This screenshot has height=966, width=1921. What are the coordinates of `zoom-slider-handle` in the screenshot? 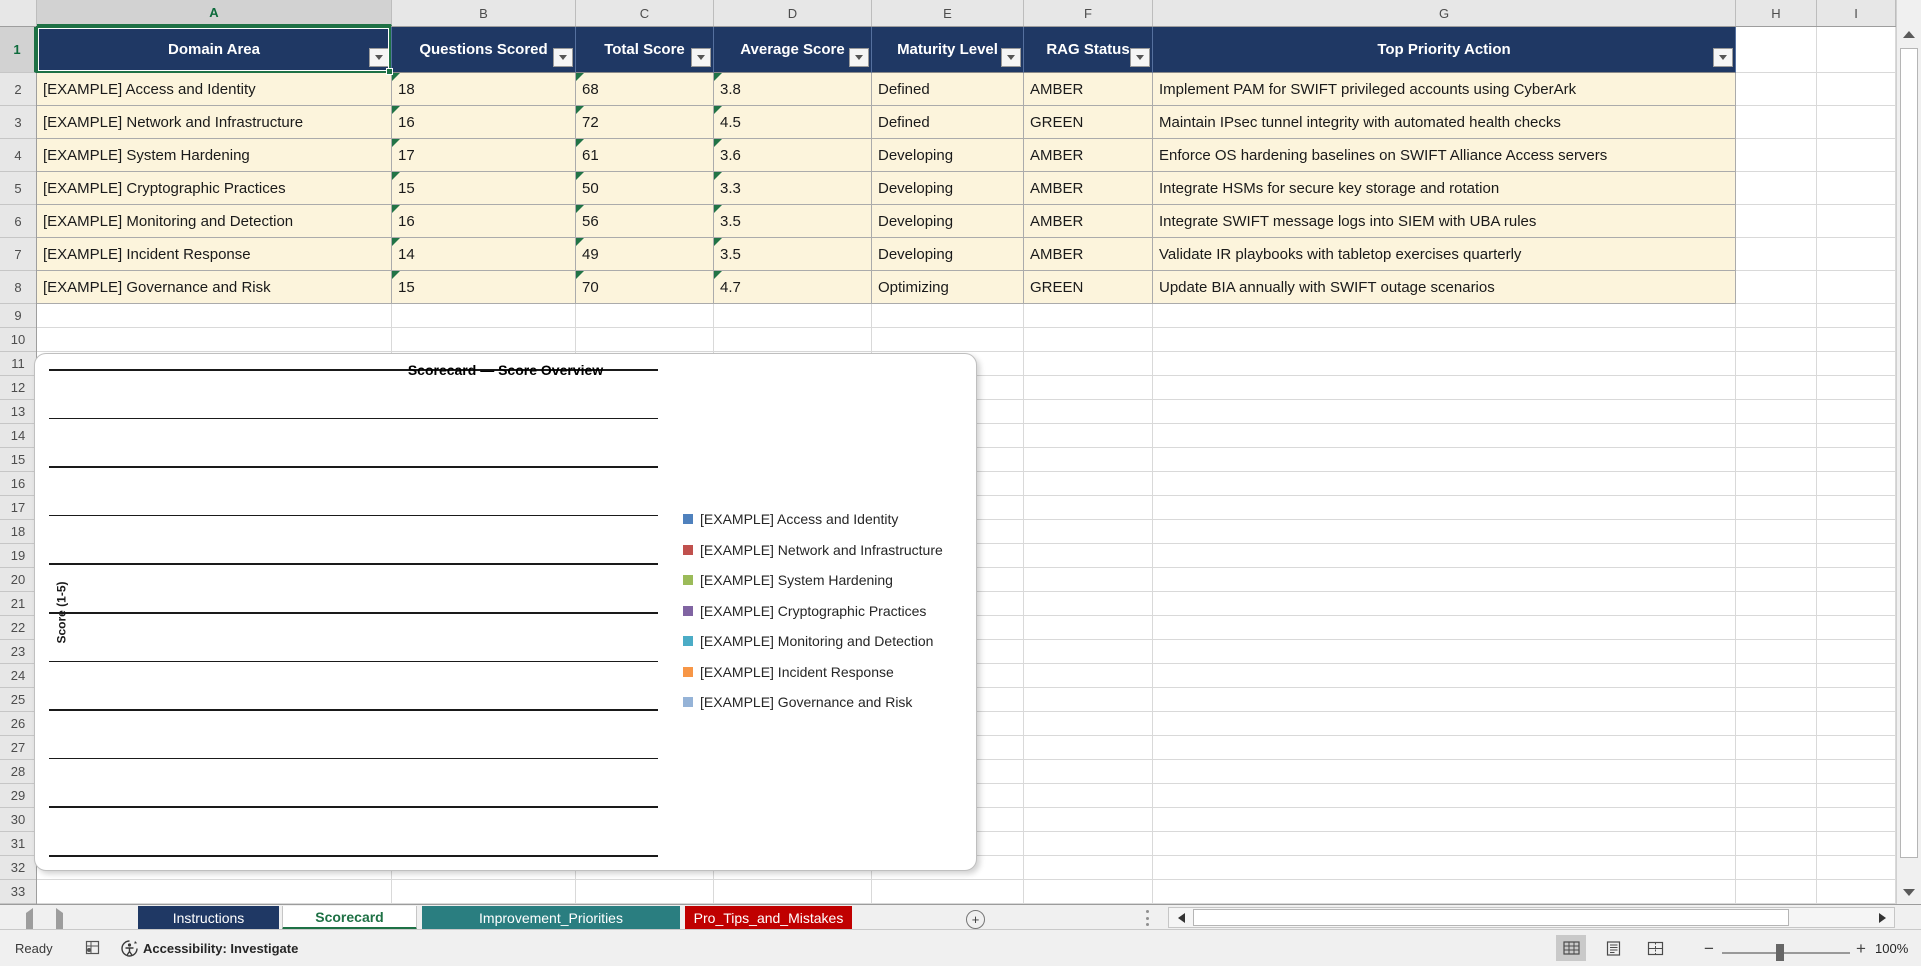 It's located at (1780, 952).